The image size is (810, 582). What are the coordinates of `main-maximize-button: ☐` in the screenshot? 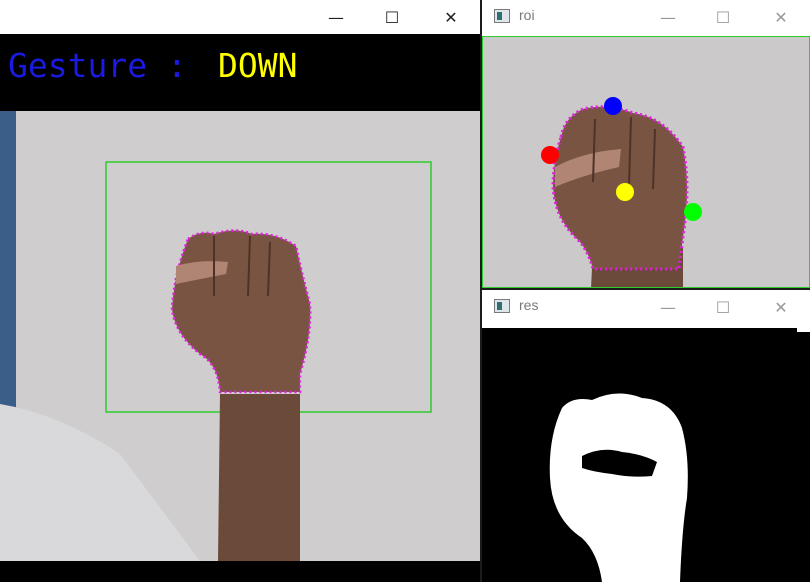 It's located at (392, 17).